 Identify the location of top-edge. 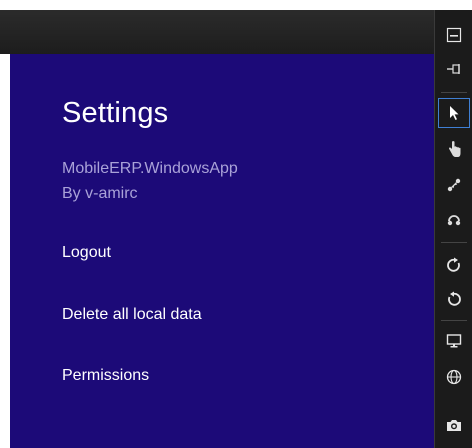
(236, 5).